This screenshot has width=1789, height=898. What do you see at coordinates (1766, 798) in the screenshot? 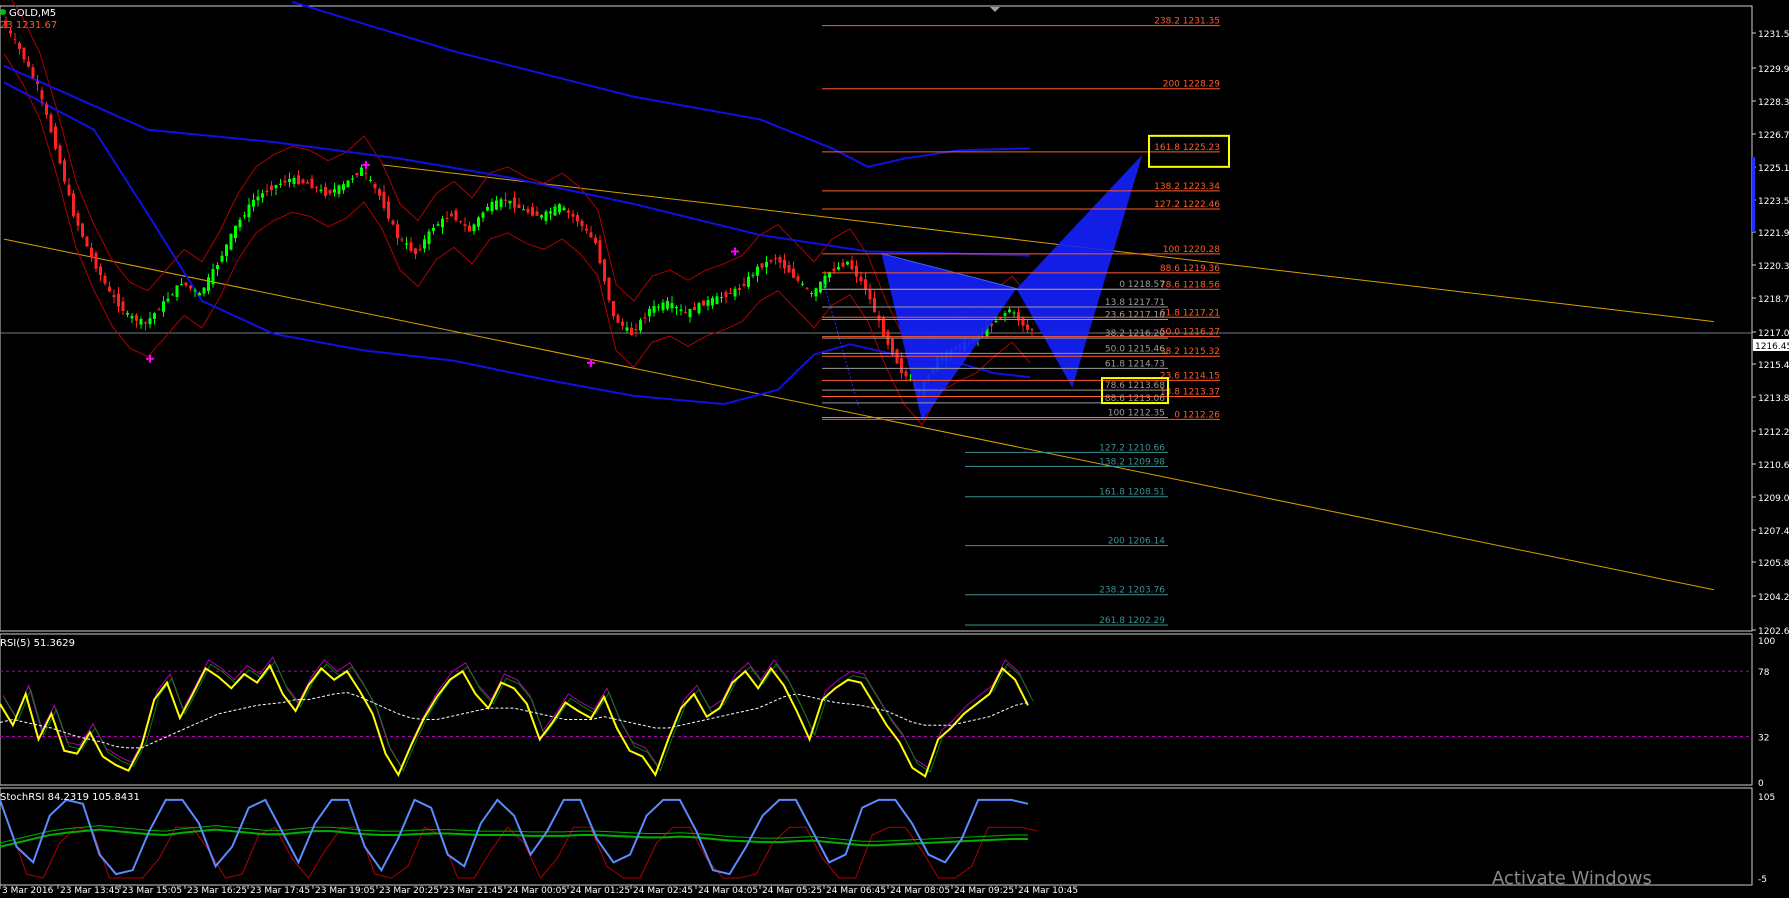
I see `stoch-axis-label: 105` at bounding box center [1766, 798].